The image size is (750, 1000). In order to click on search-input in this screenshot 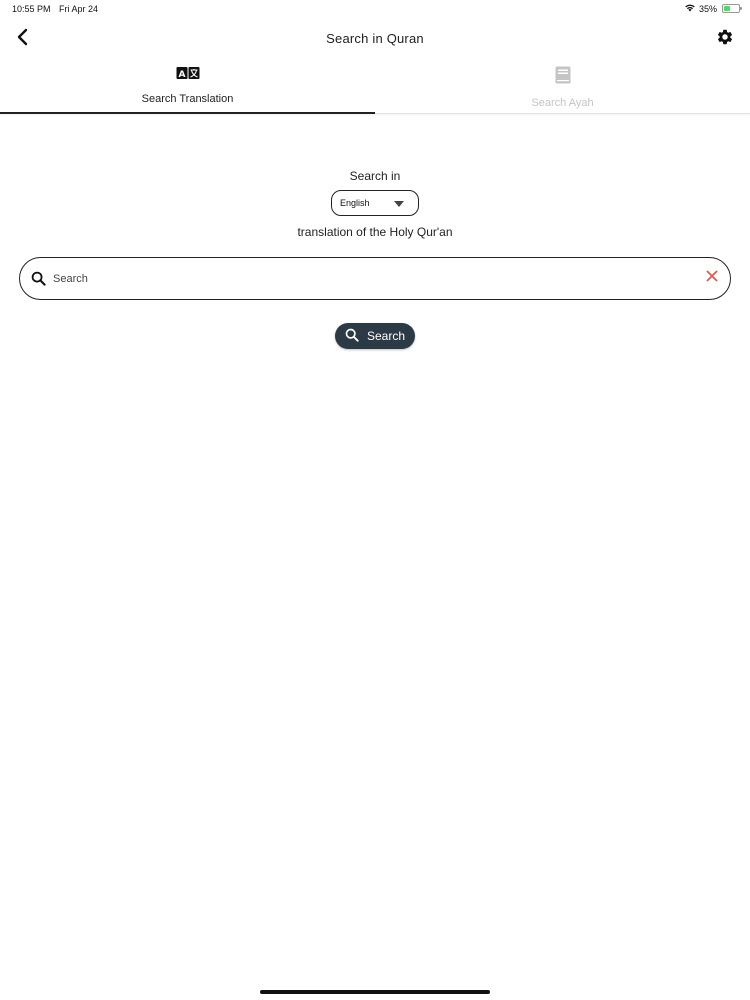, I will do `click(373, 279)`.